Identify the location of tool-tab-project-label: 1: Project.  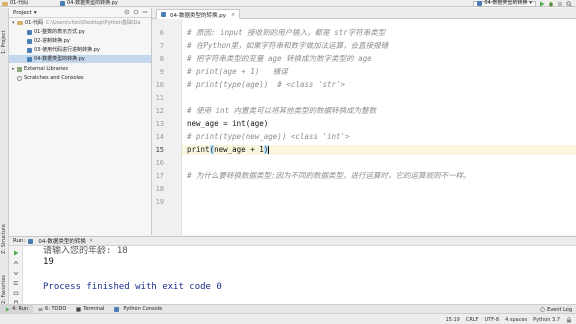
(4, 42).